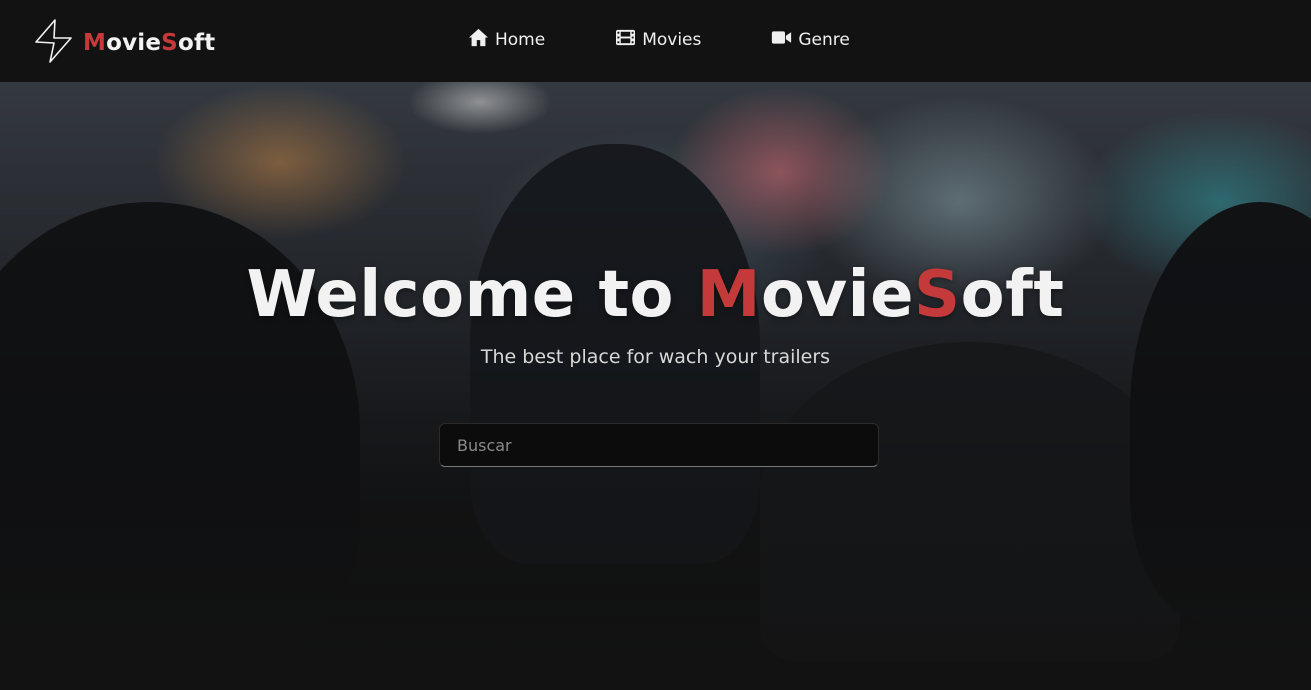  I want to click on hero-title-part: oft, so click(1012, 295).